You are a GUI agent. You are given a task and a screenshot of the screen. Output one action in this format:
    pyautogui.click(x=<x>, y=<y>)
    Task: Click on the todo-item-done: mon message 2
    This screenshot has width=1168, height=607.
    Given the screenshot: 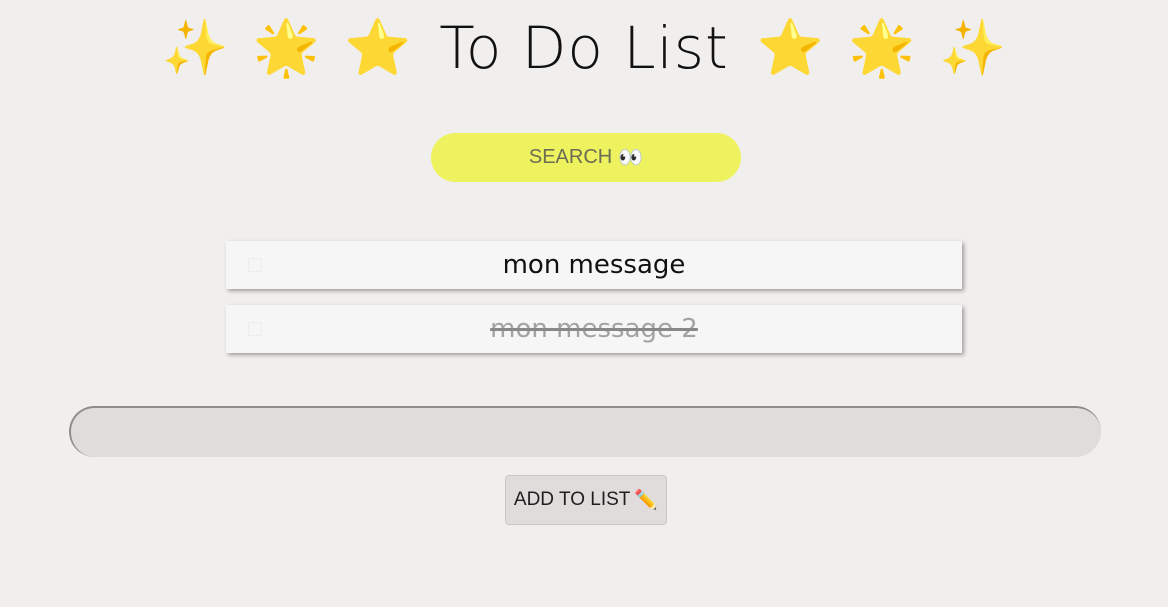 What is the action you would take?
    pyautogui.click(x=594, y=329)
    